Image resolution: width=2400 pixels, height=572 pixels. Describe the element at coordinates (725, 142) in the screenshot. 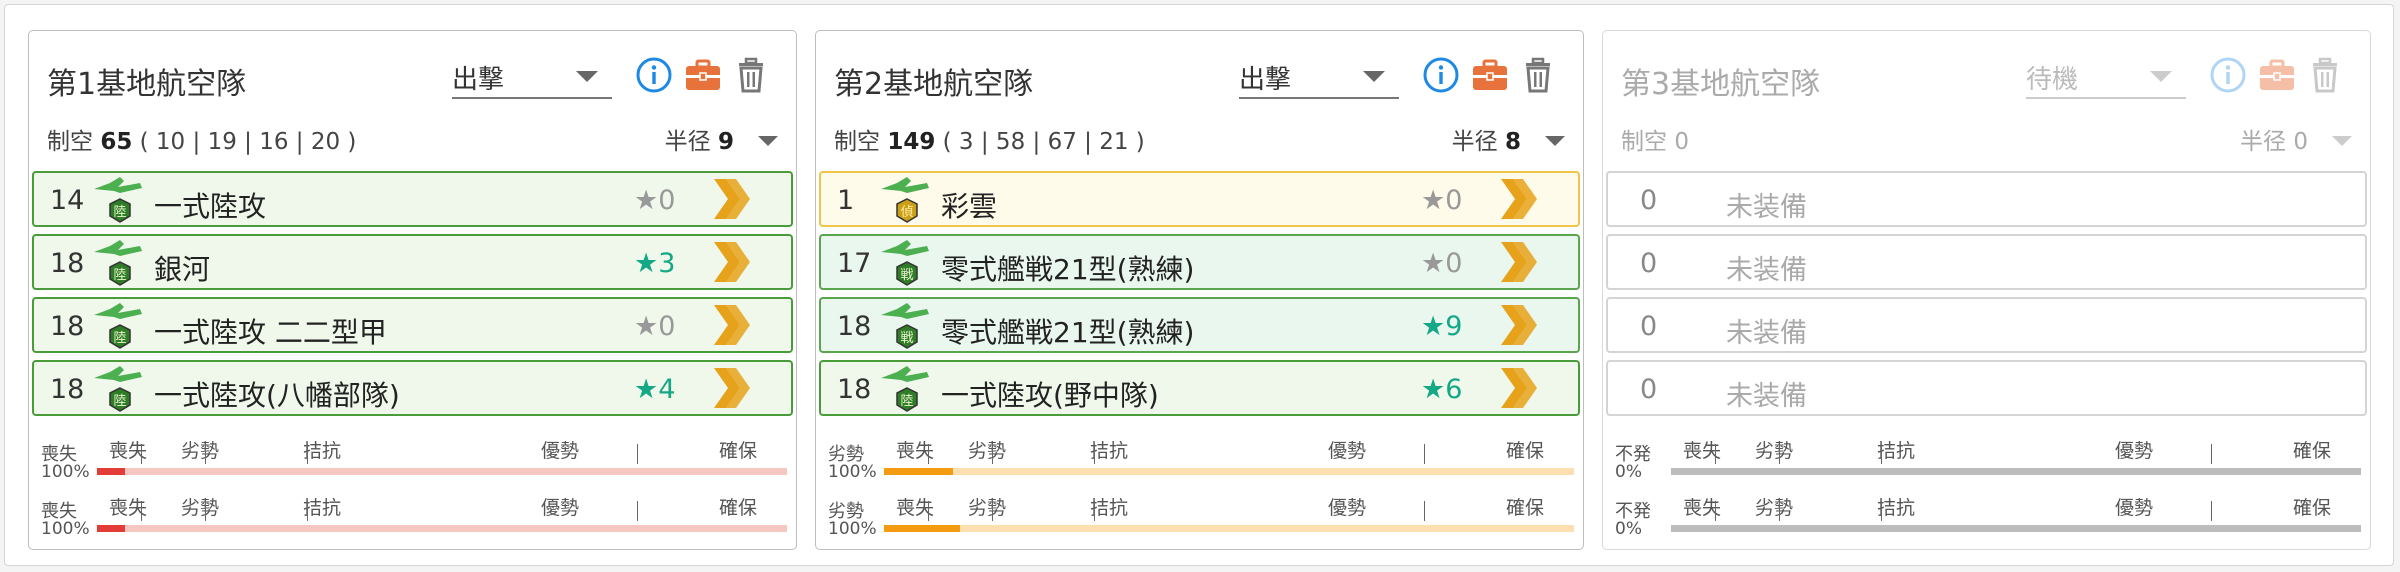

I see `radius-value: 9` at that location.